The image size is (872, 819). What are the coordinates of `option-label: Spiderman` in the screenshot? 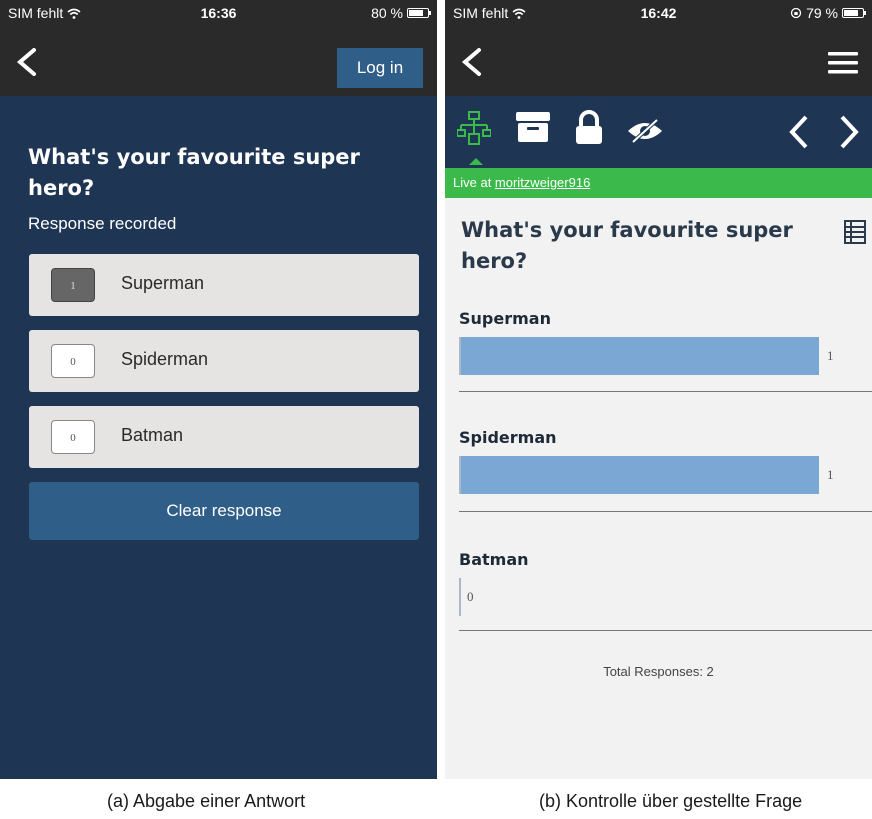 It's located at (165, 359).